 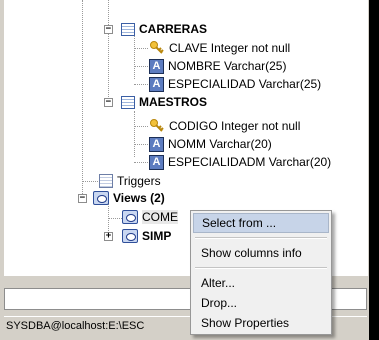 I want to click on menu-item-show-columns-info: Show columns info, so click(x=261, y=253).